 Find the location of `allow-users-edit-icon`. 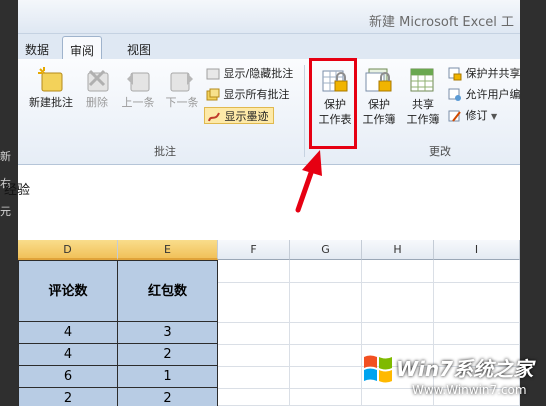

allow-users-edit-icon is located at coordinates (454, 94).